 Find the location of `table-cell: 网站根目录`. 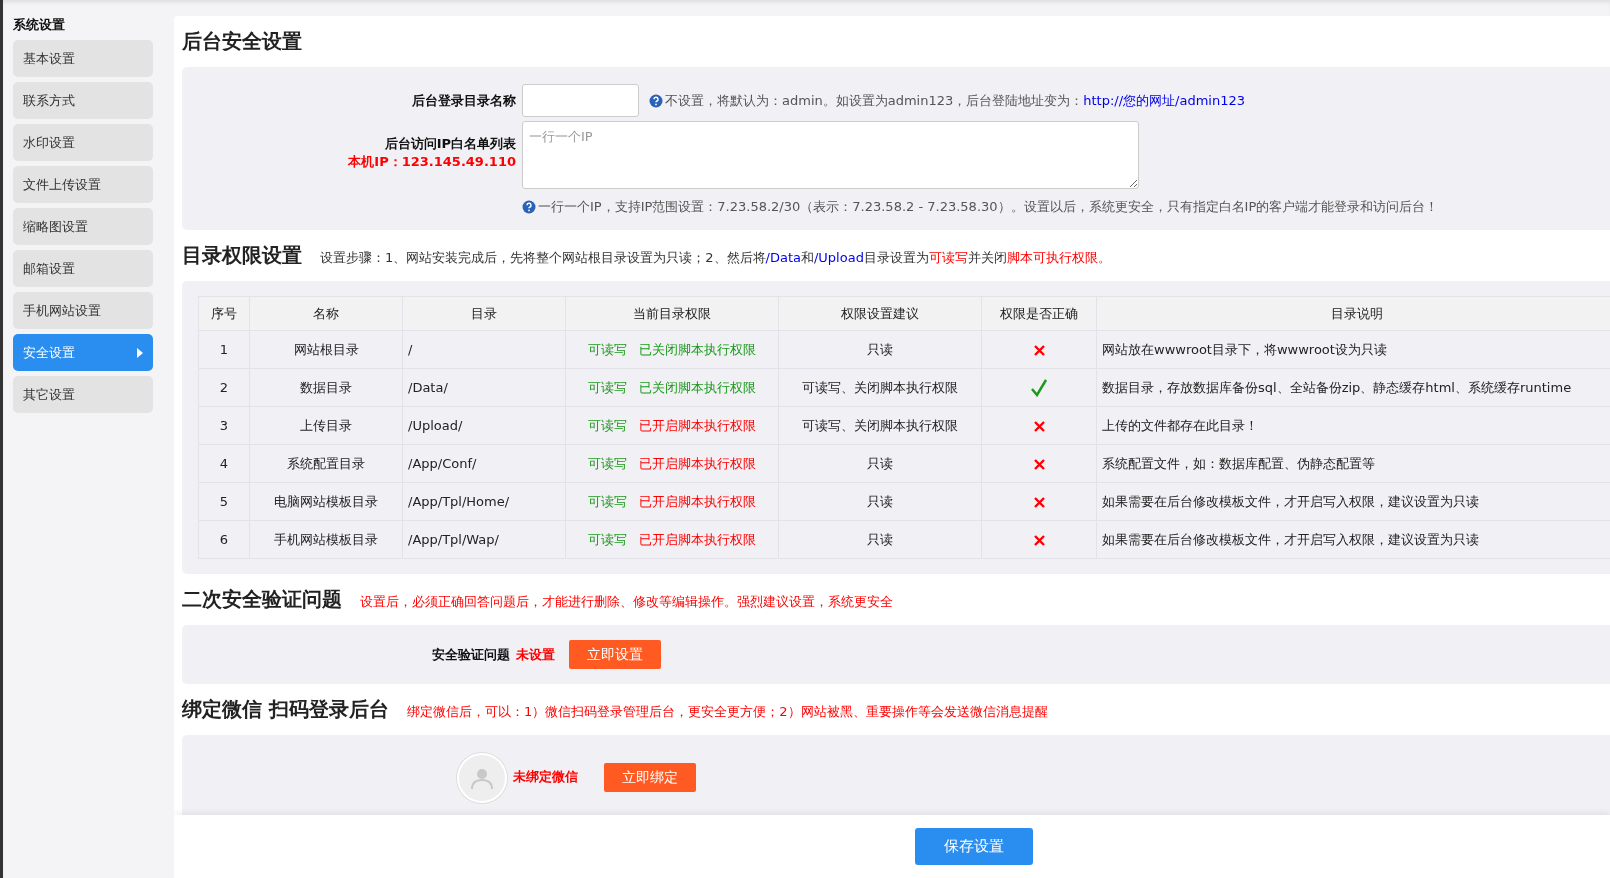

table-cell: 网站根目录 is located at coordinates (326, 349).